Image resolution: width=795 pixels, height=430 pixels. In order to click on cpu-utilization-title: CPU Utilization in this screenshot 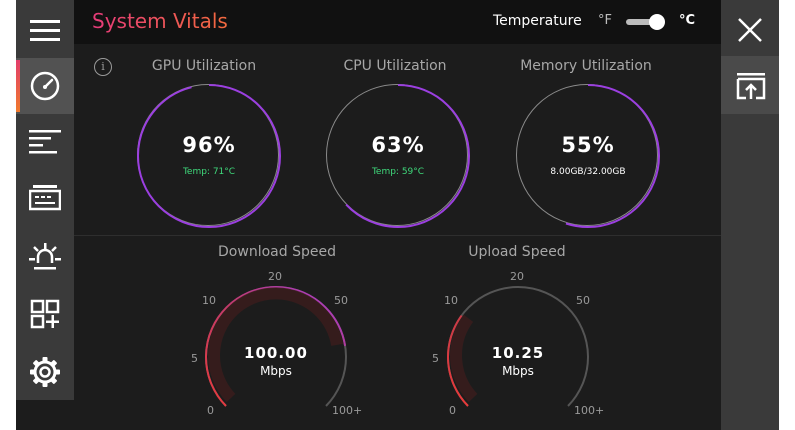, I will do `click(395, 66)`.